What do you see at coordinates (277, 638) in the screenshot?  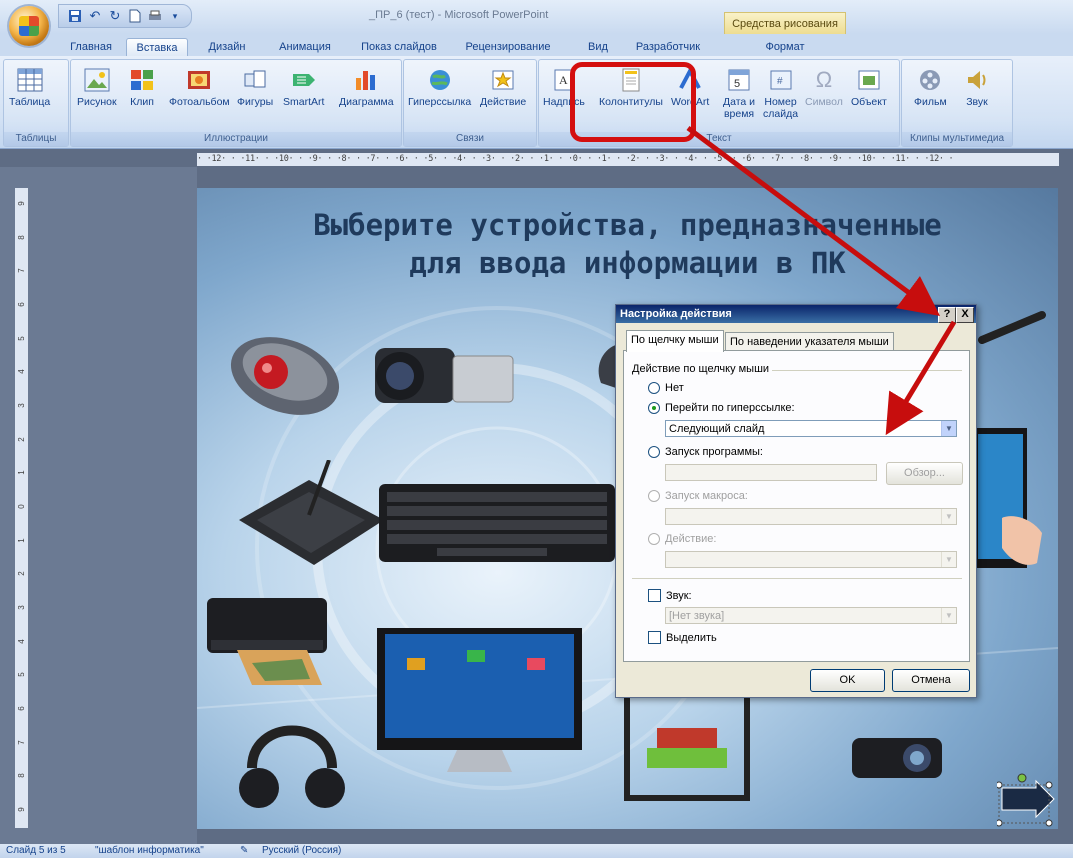 I see `printer-image` at bounding box center [277, 638].